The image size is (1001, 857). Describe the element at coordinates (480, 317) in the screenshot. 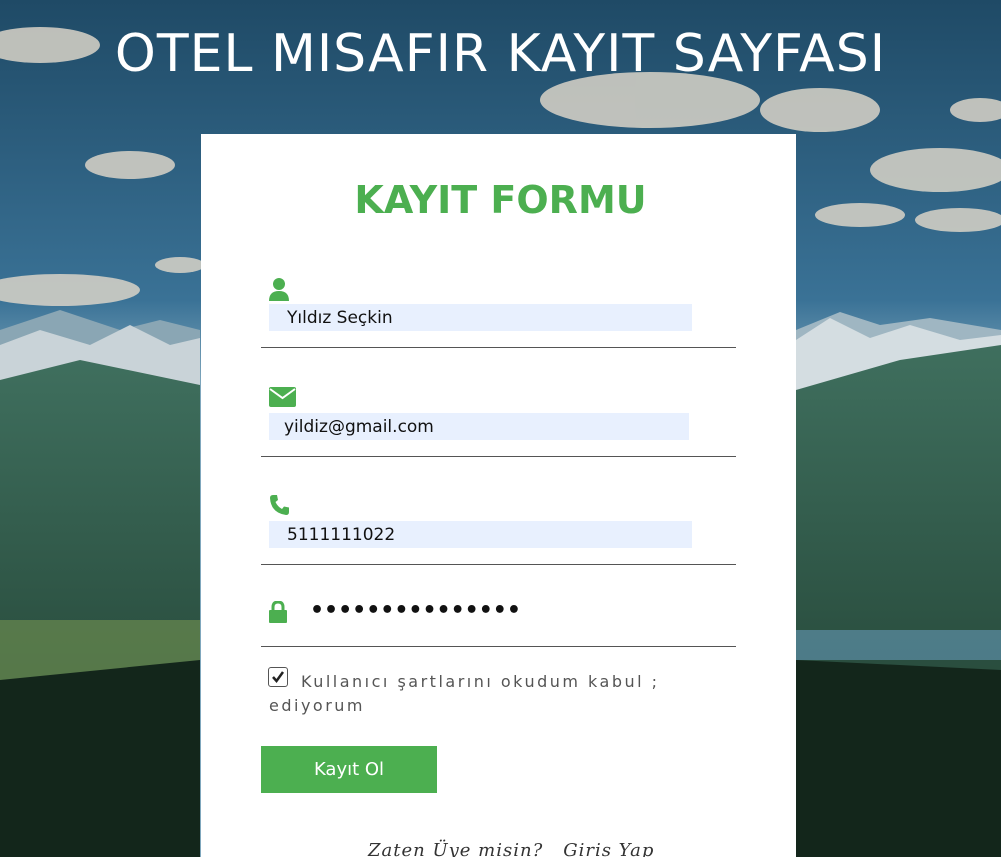

I see `name-input` at that location.